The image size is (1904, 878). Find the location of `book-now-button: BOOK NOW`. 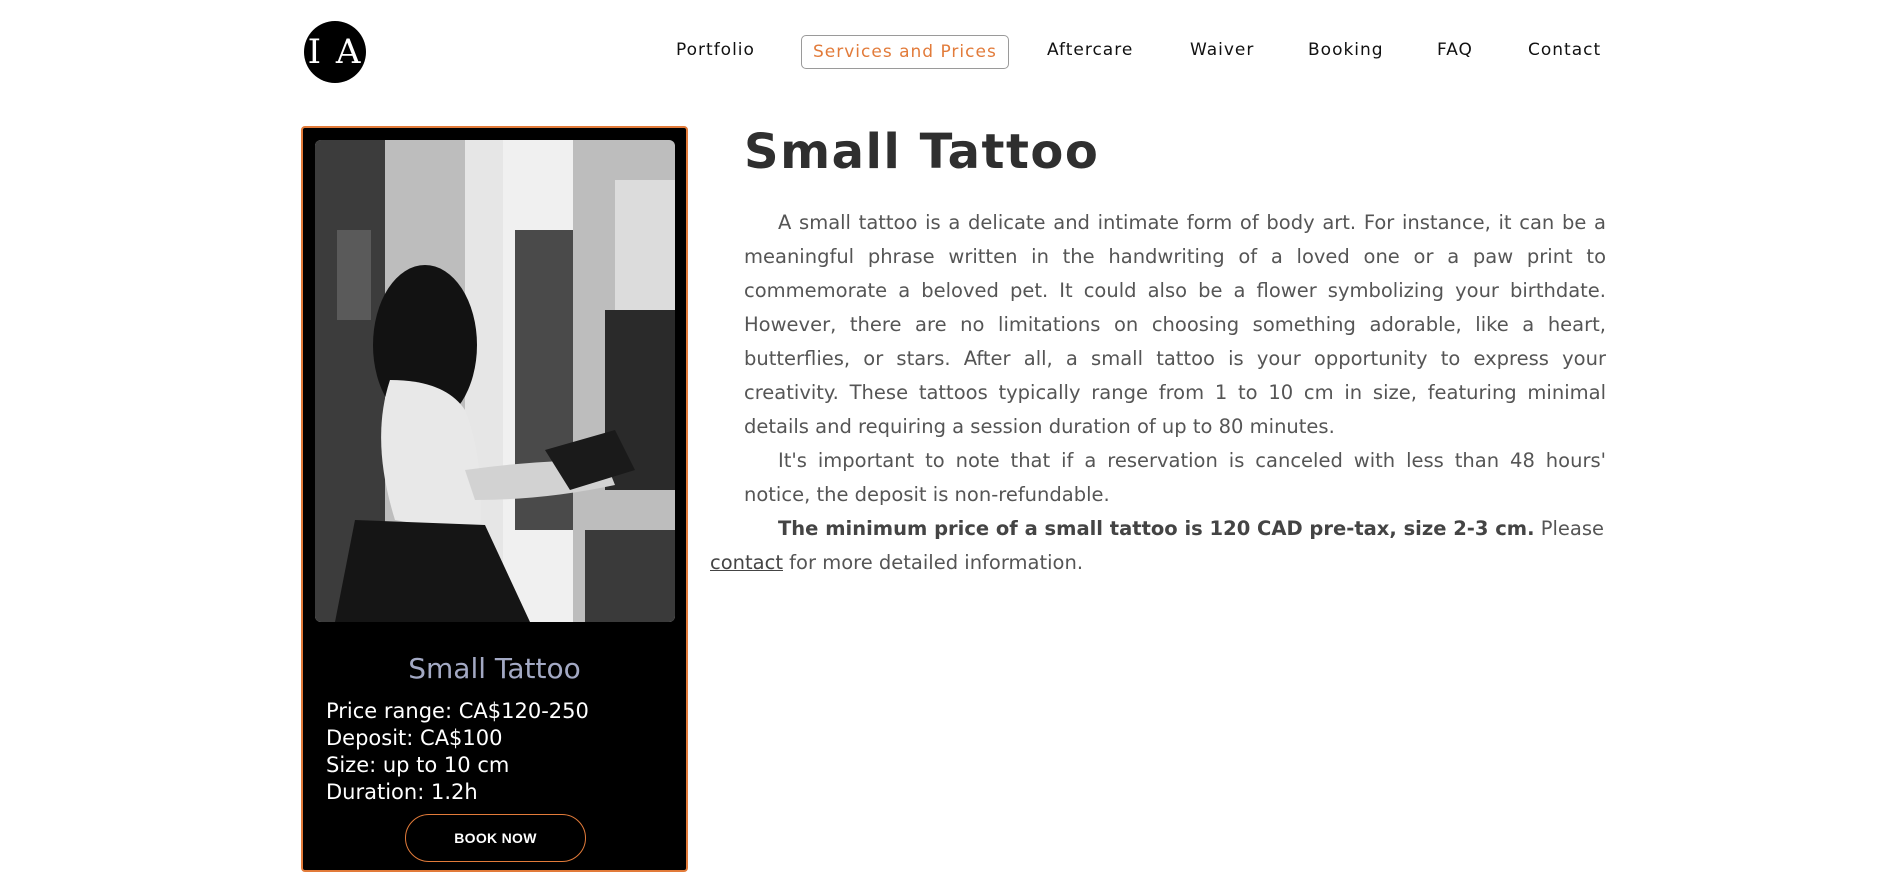

book-now-button: BOOK NOW is located at coordinates (495, 838).